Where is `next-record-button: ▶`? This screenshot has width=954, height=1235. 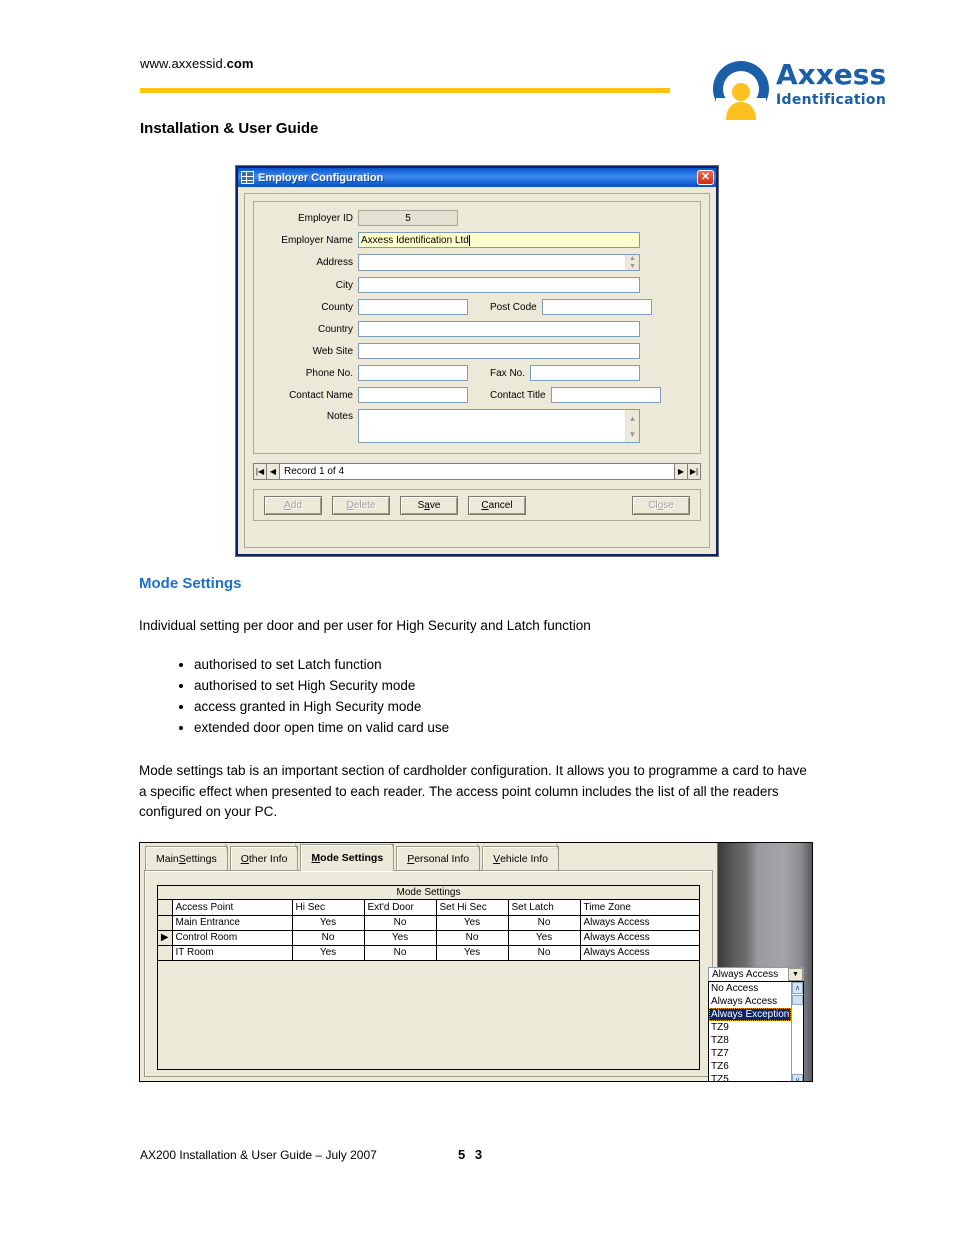 next-record-button: ▶ is located at coordinates (680, 471).